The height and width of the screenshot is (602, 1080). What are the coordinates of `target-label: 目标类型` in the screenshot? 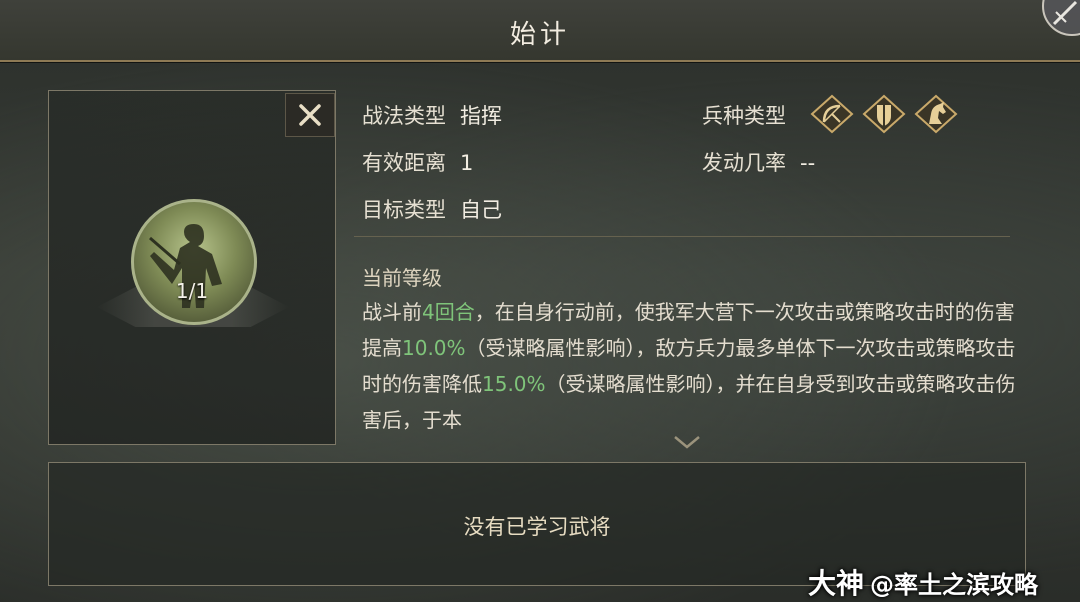 It's located at (404, 210).